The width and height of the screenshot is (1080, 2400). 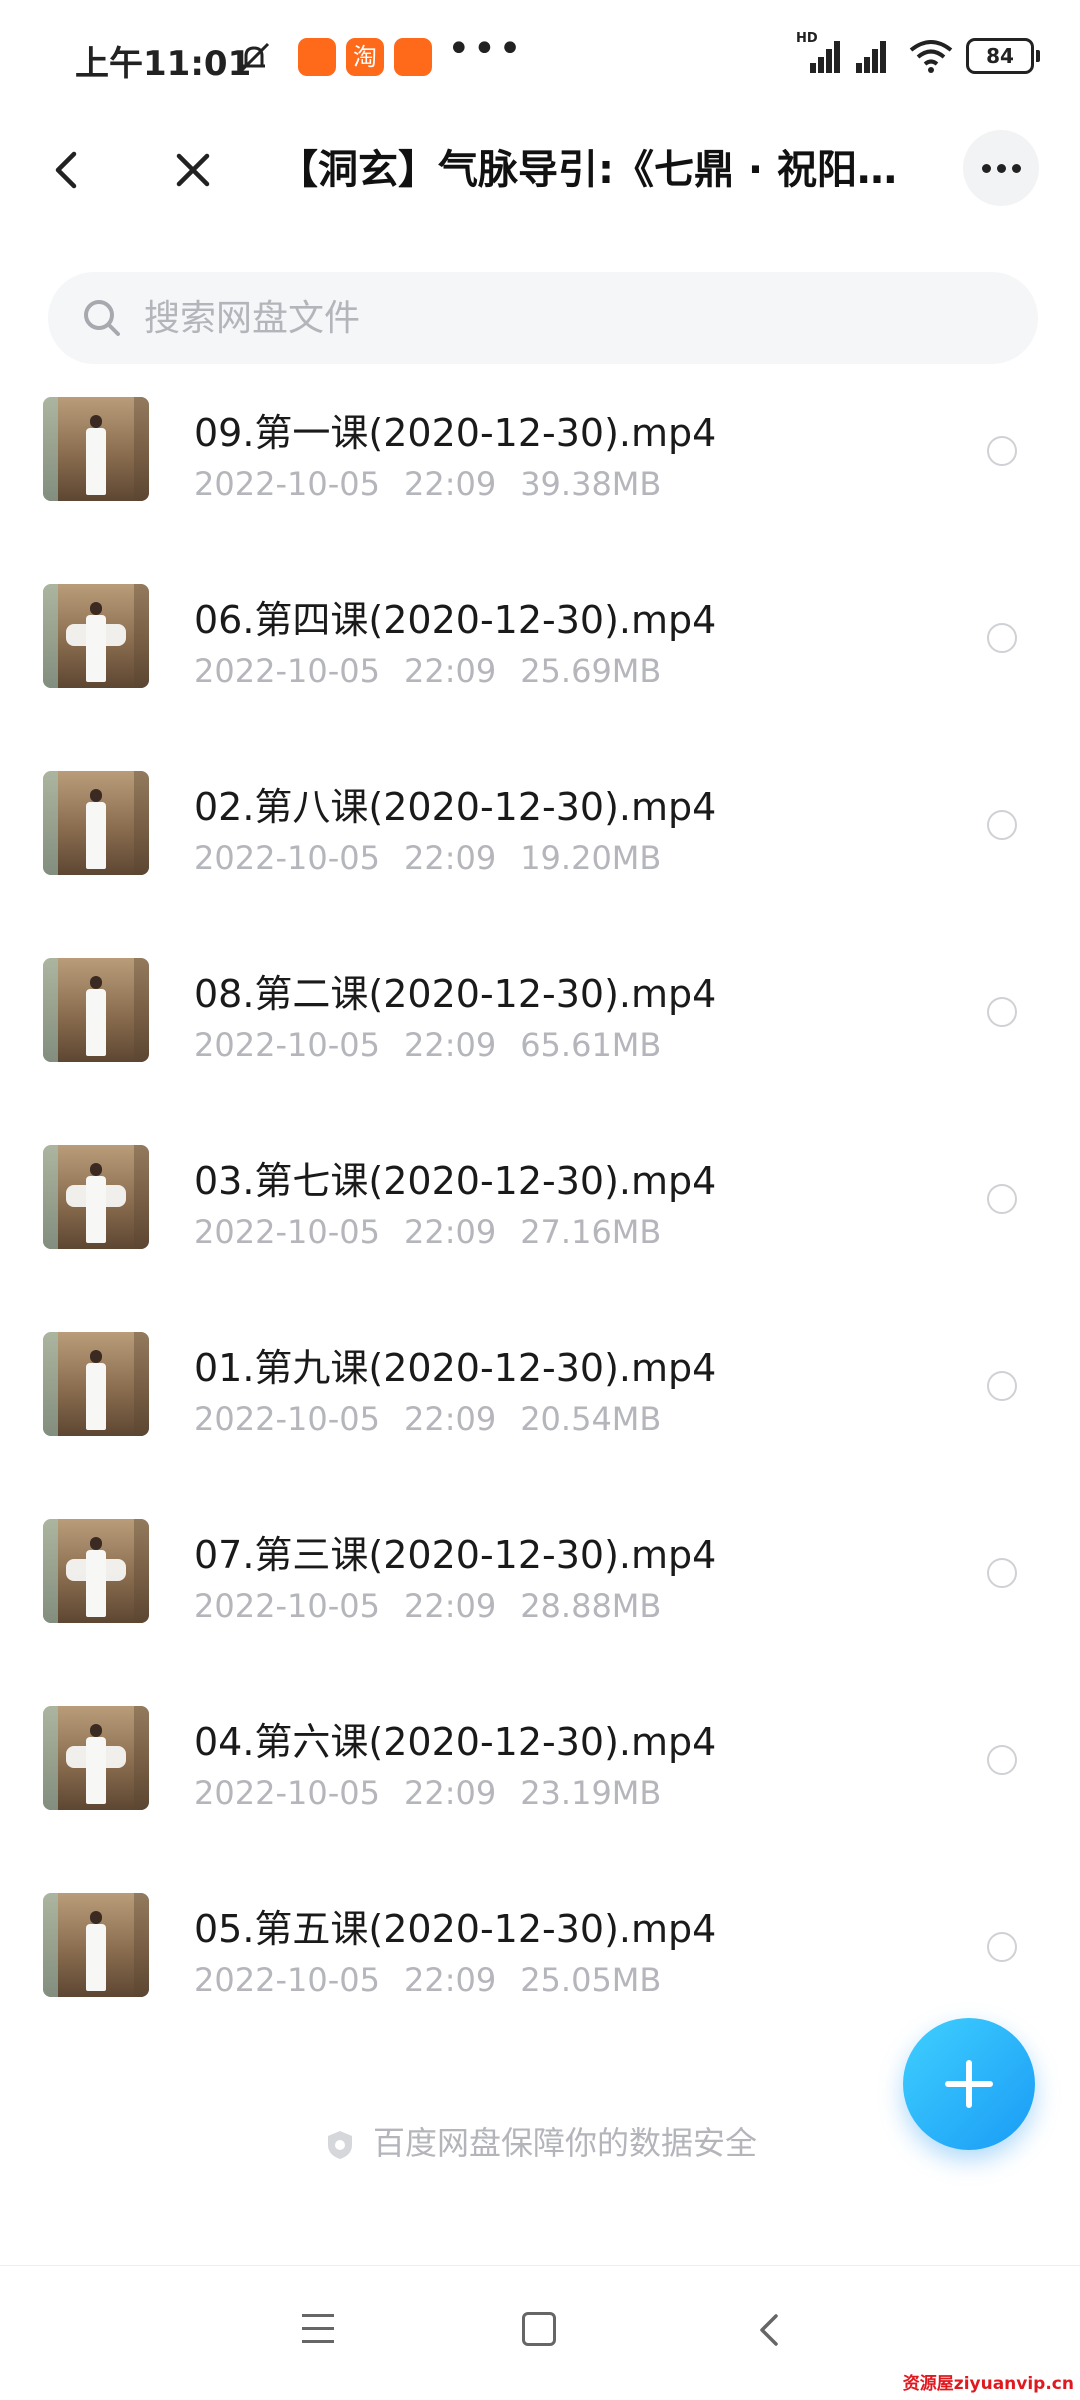 I want to click on file-size: 28.88MB, so click(x=591, y=1606).